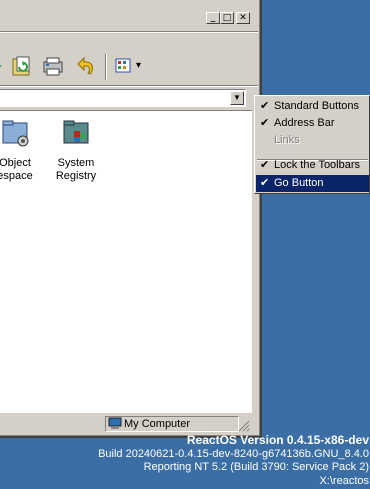 The height and width of the screenshot is (489, 370). I want to click on forward-arrow-icon, so click(2, 66).